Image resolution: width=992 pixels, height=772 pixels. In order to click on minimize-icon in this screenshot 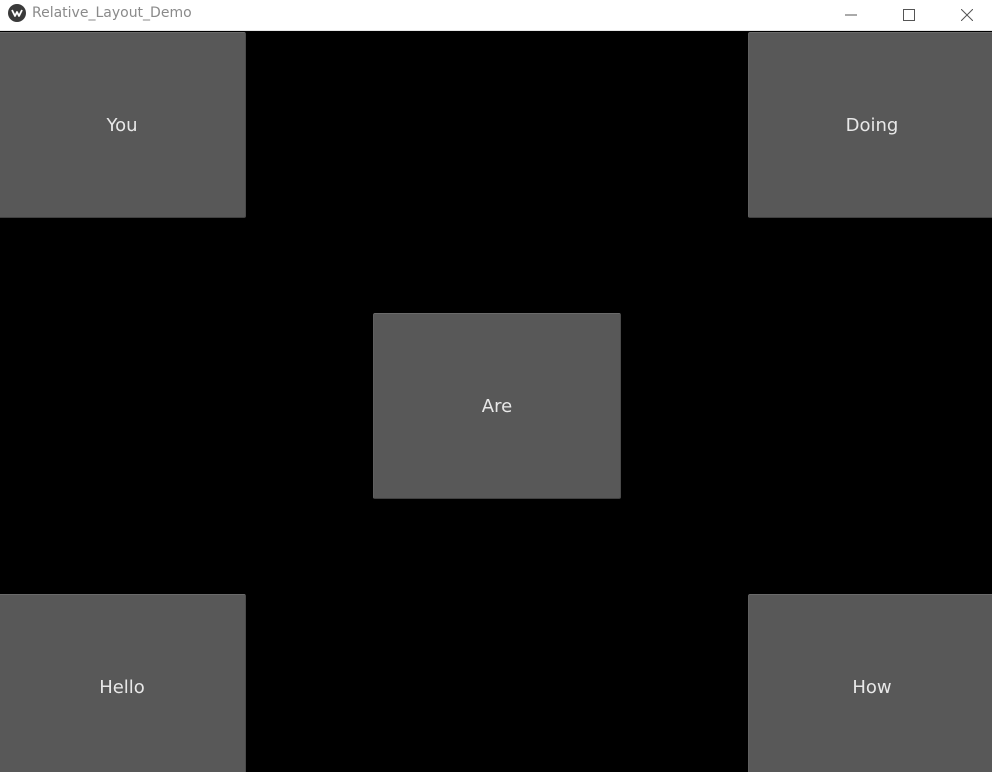, I will do `click(851, 15)`.